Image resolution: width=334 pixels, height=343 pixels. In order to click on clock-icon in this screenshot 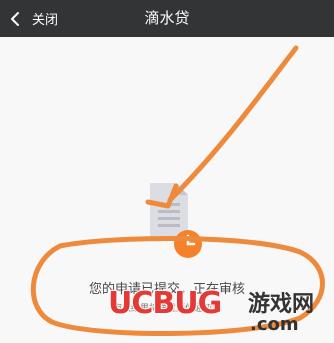, I will do `click(188, 244)`.